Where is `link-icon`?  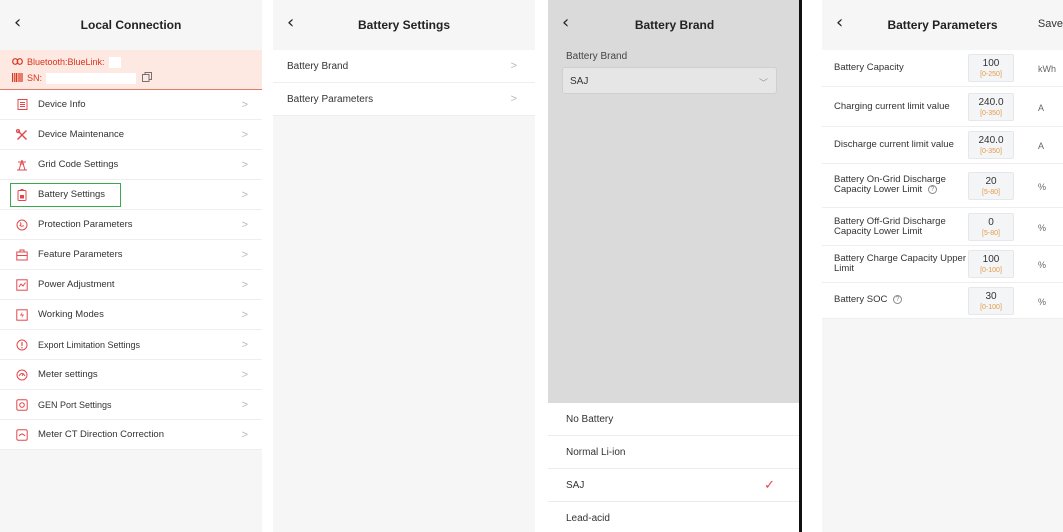
link-icon is located at coordinates (17, 62).